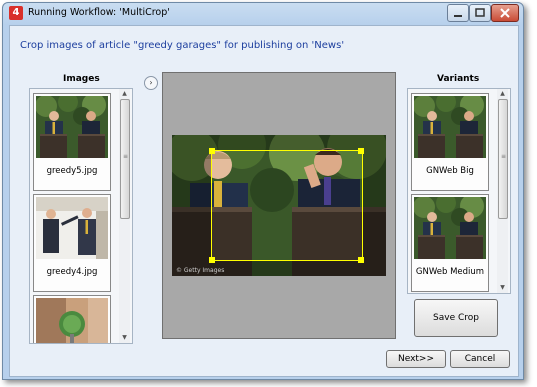  I want to click on variants-scrollbar: ▲ ≡ ▼, so click(502, 191).